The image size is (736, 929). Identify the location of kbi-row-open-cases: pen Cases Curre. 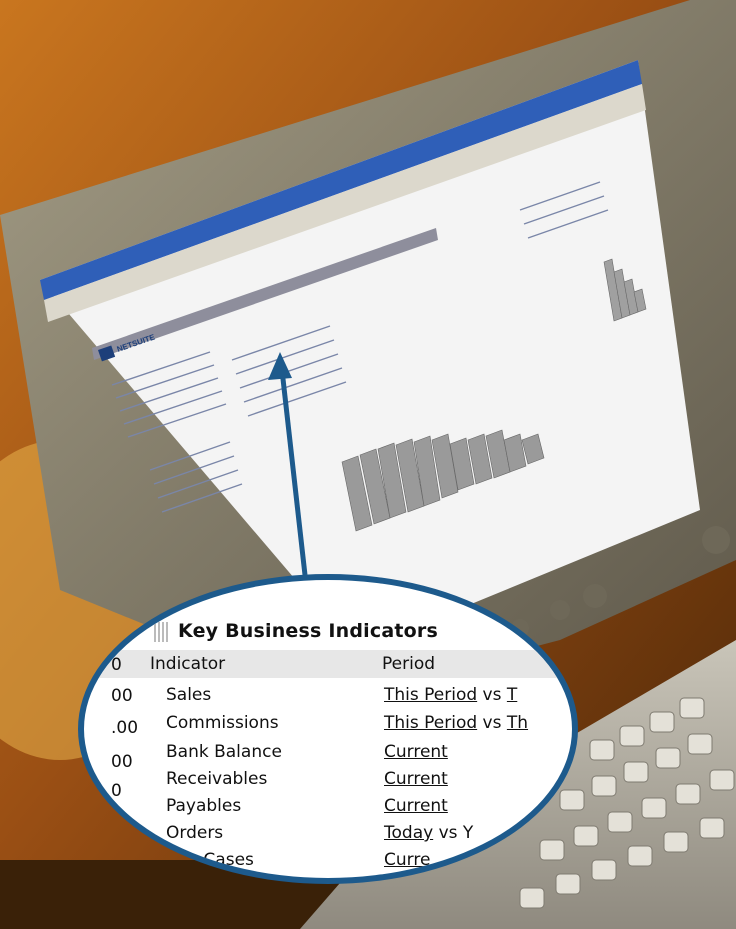
(298, 860).